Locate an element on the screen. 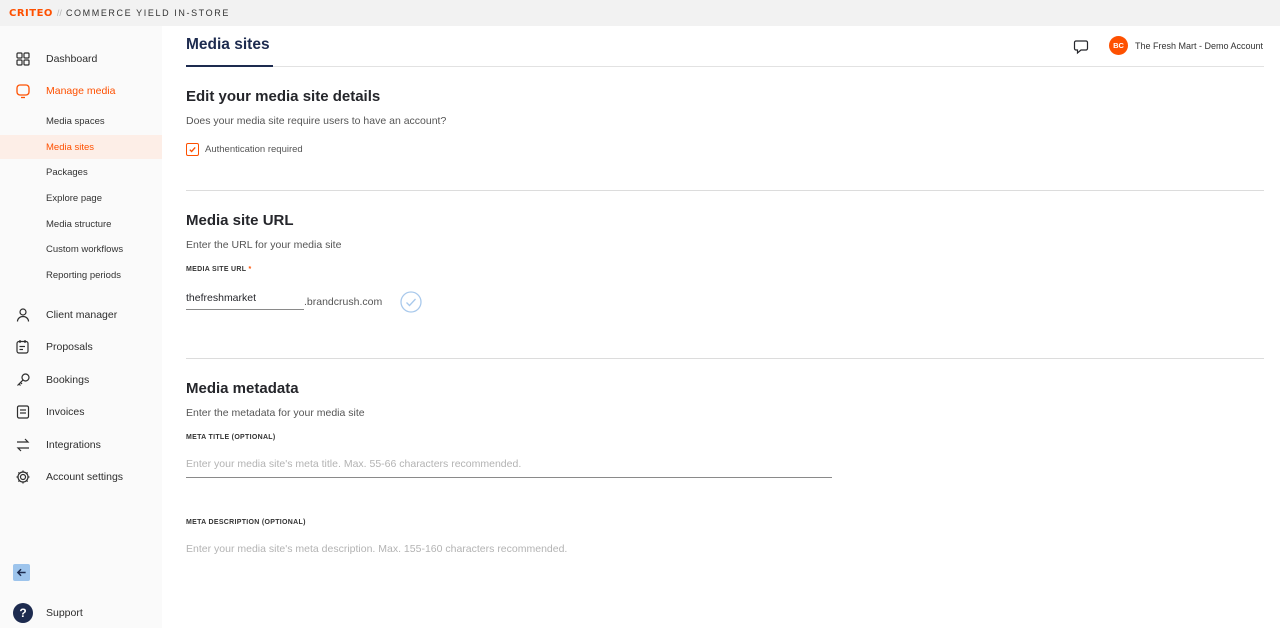  sidebar-item-bookings: Bookings is located at coordinates (81, 380).